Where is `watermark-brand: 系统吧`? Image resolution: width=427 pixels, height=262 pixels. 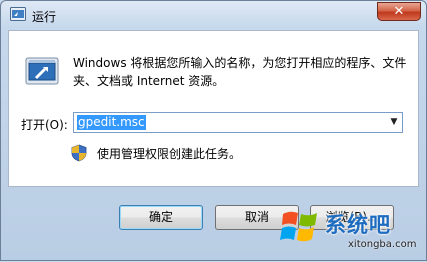
watermark-brand: 系统吧 is located at coordinates (358, 225).